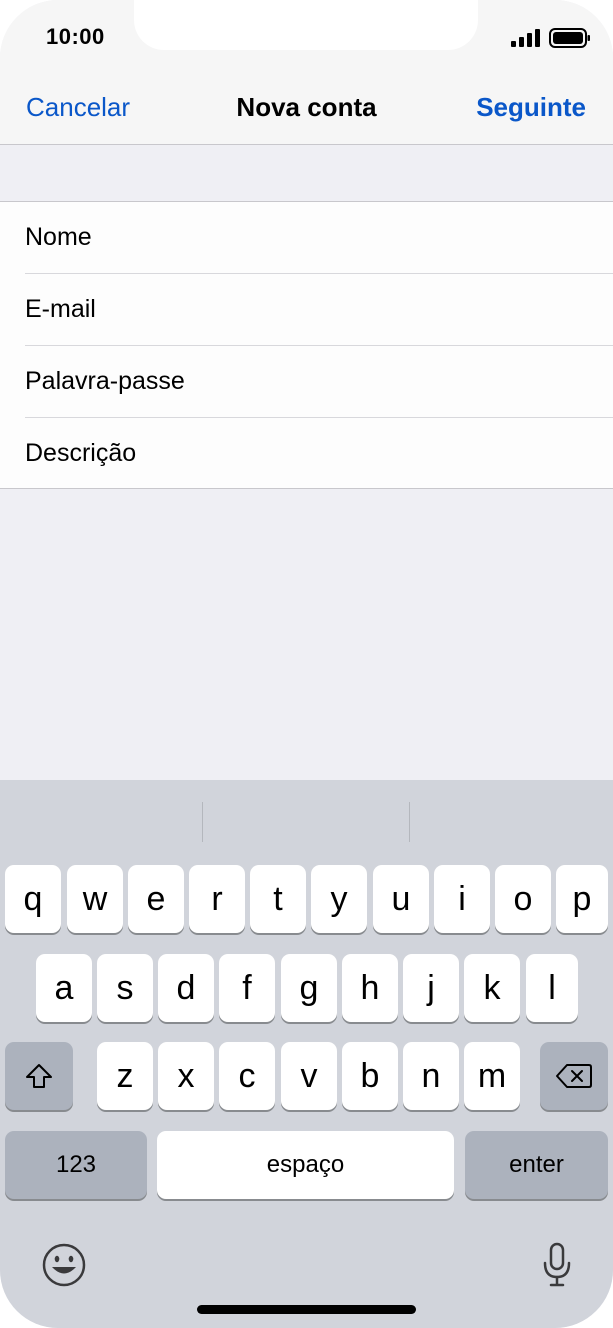 This screenshot has height=1328, width=613. I want to click on key-u: u, so click(401, 899).